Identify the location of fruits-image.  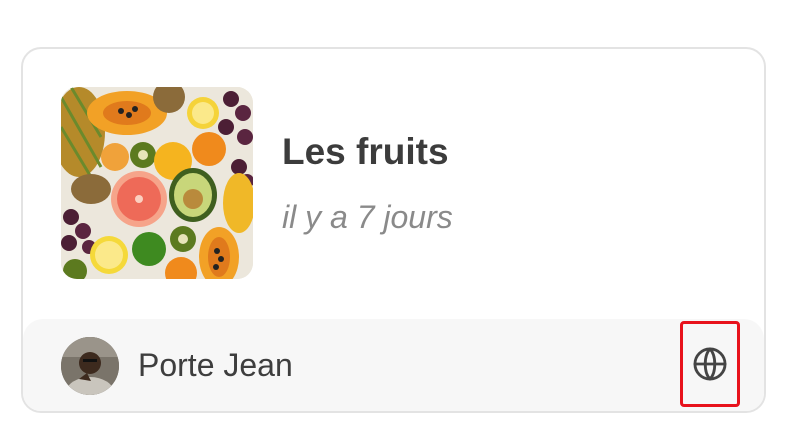
(157, 183).